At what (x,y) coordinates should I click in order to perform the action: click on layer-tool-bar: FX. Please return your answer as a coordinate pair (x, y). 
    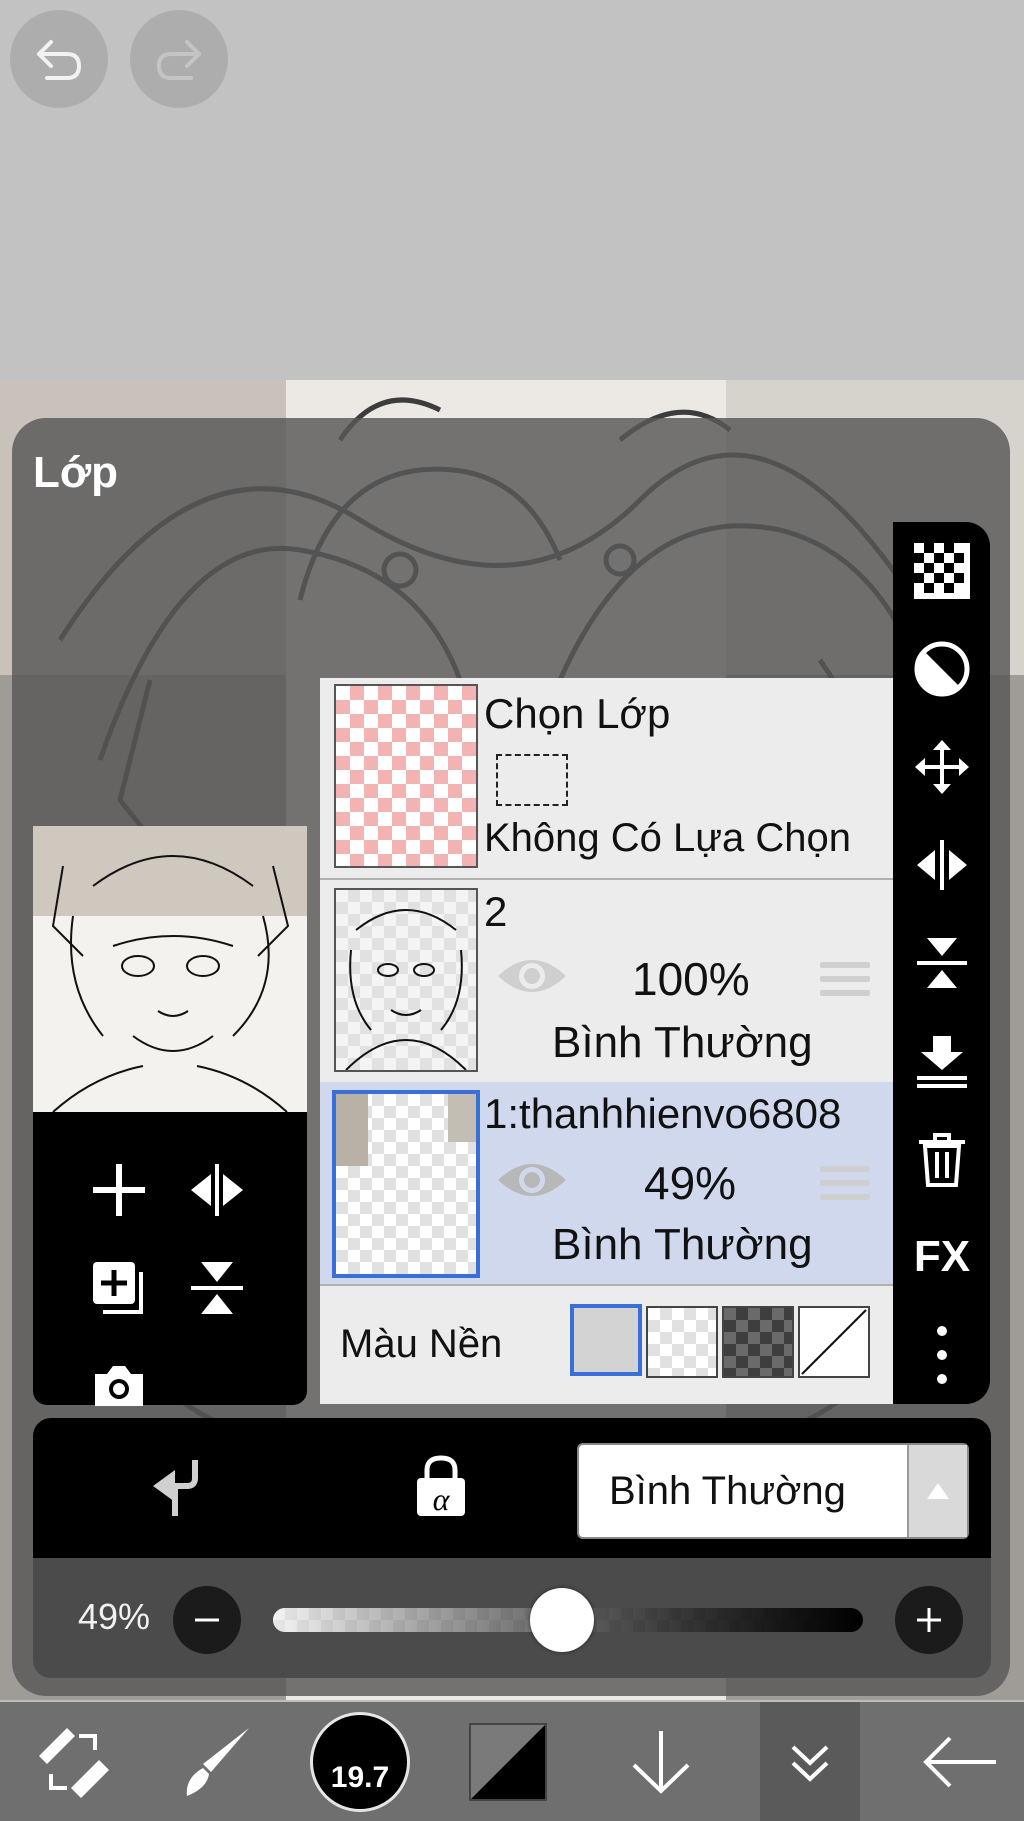
    Looking at the image, I should click on (941, 963).